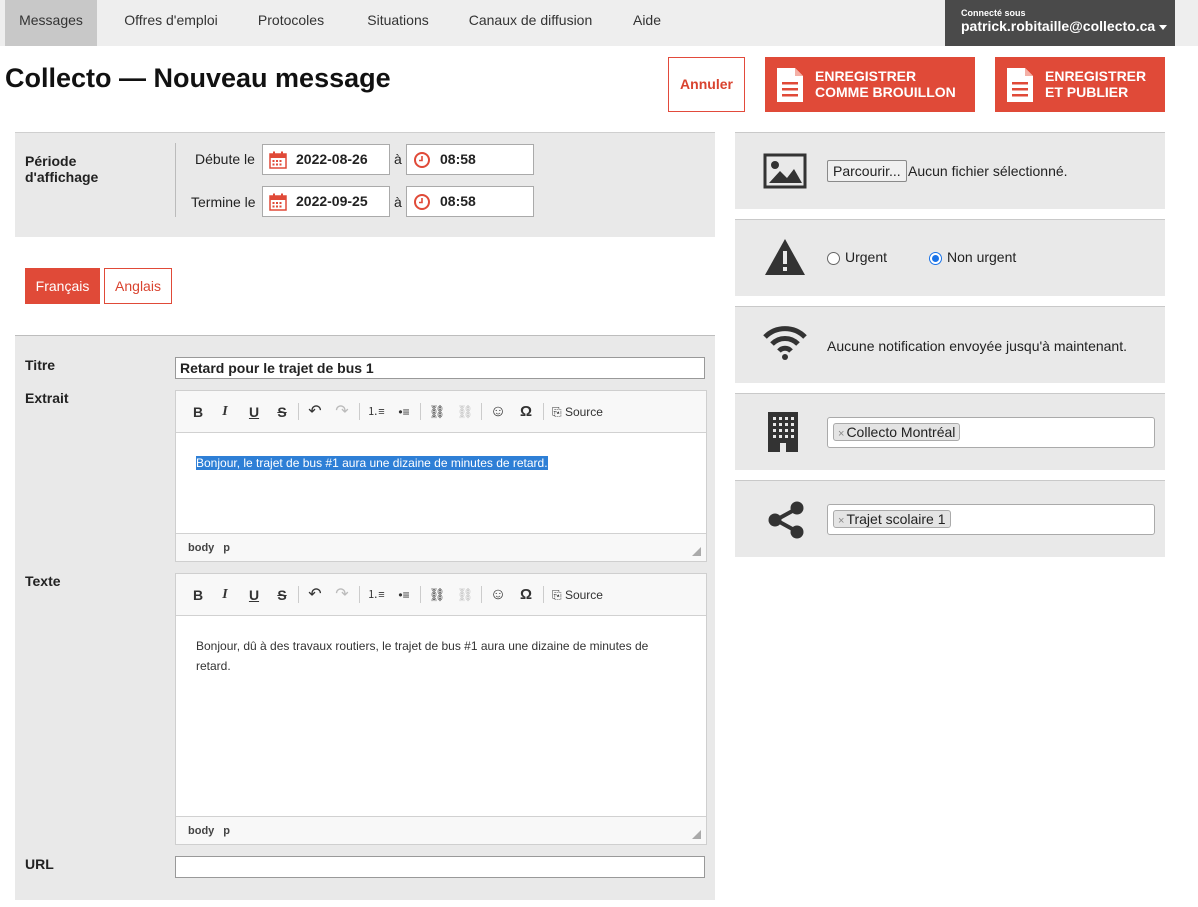 The width and height of the screenshot is (1198, 907). What do you see at coordinates (530, 23) in the screenshot?
I see `nav-item-canaux-diffusion: Canaux de diffusion` at bounding box center [530, 23].